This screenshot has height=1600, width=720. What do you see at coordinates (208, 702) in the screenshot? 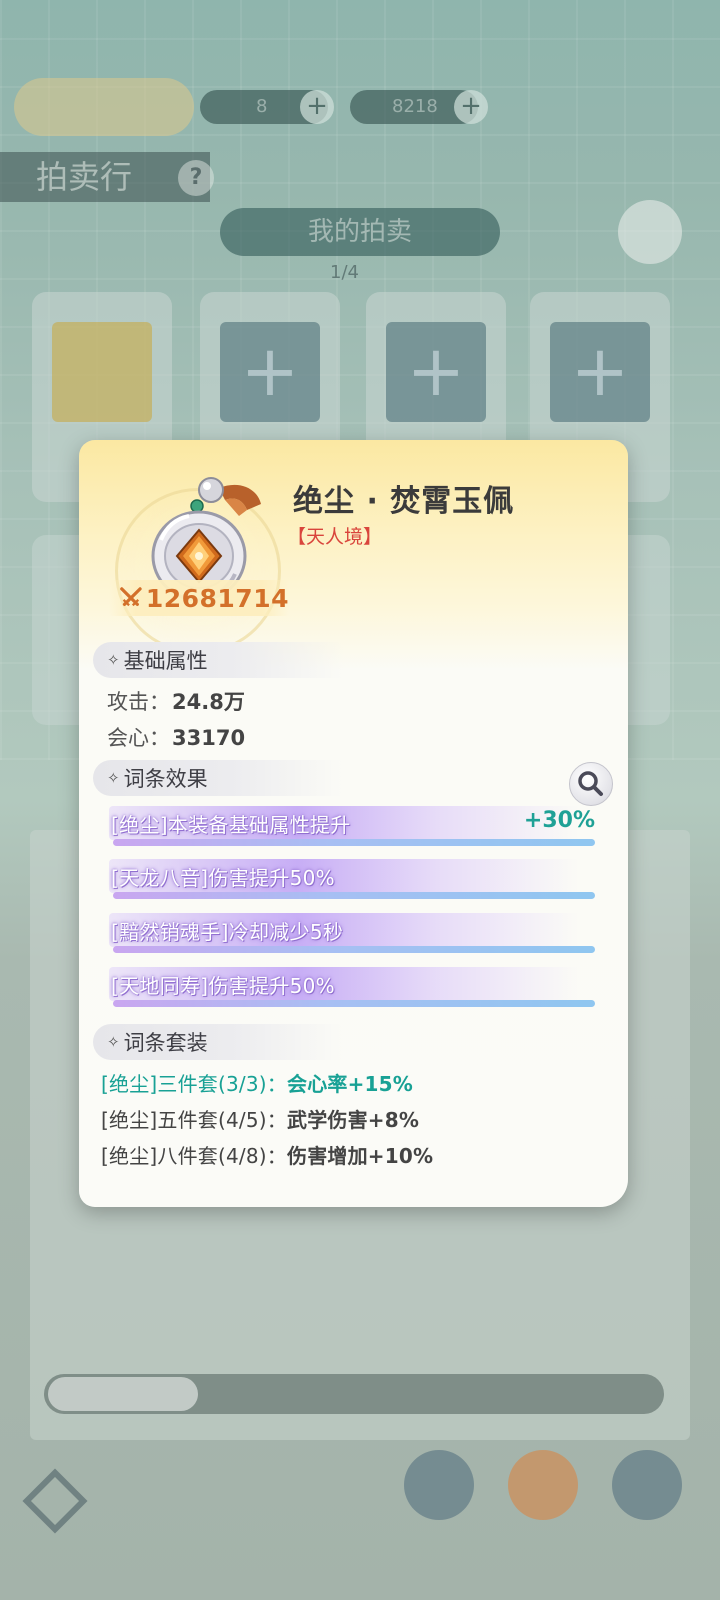
I see `stat-value: 24.8万` at bounding box center [208, 702].